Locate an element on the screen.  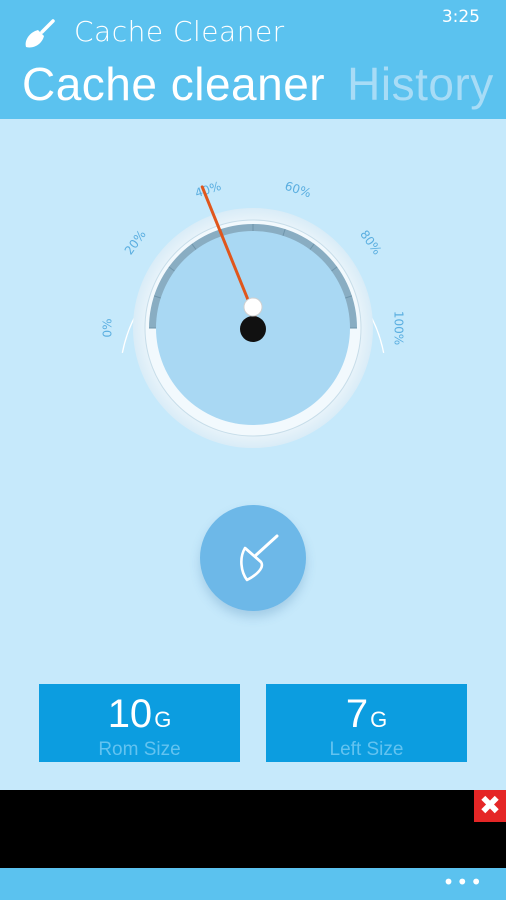
gauge-hub-dark is located at coordinates (253, 329).